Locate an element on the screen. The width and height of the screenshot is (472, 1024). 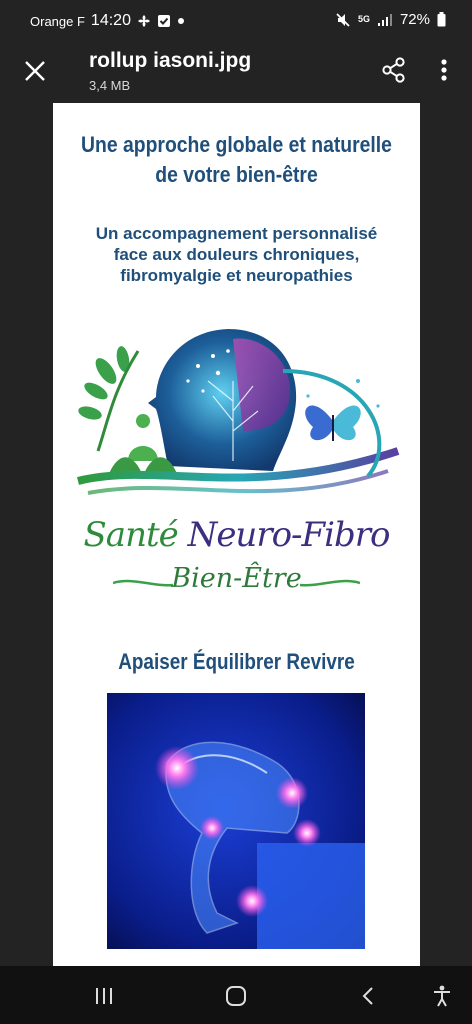
battery-icon is located at coordinates (441, 19).